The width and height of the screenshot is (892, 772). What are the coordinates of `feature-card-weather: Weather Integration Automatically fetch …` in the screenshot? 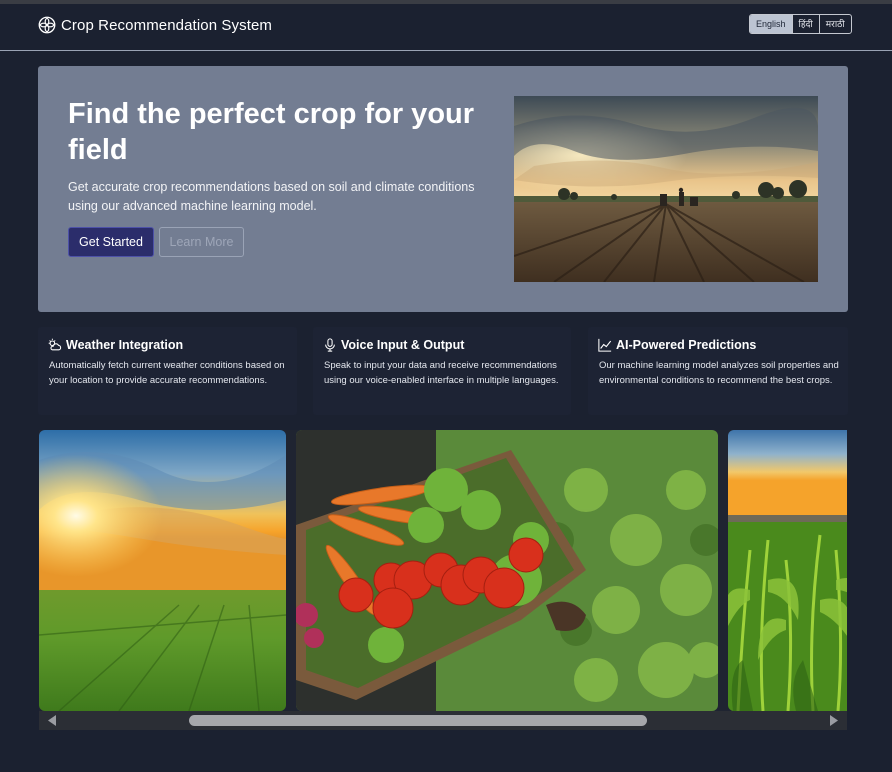 It's located at (167, 371).